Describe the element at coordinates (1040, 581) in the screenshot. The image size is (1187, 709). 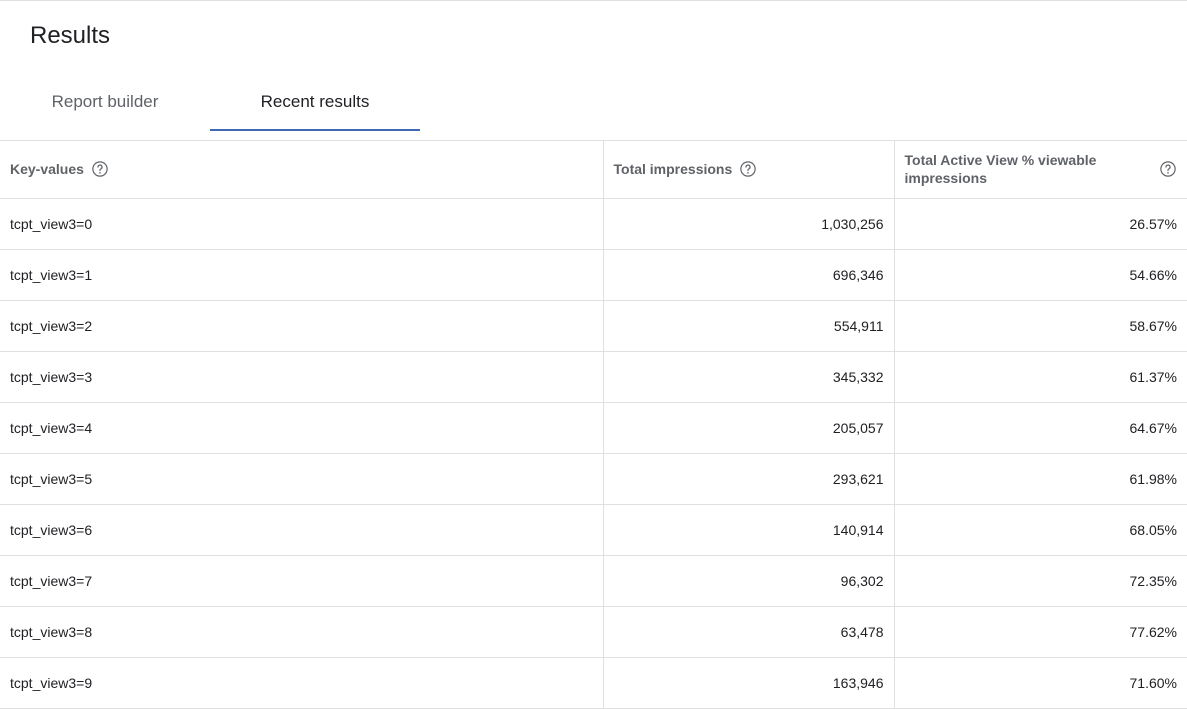
I see `cell-viewable-percent: 72.35%` at that location.